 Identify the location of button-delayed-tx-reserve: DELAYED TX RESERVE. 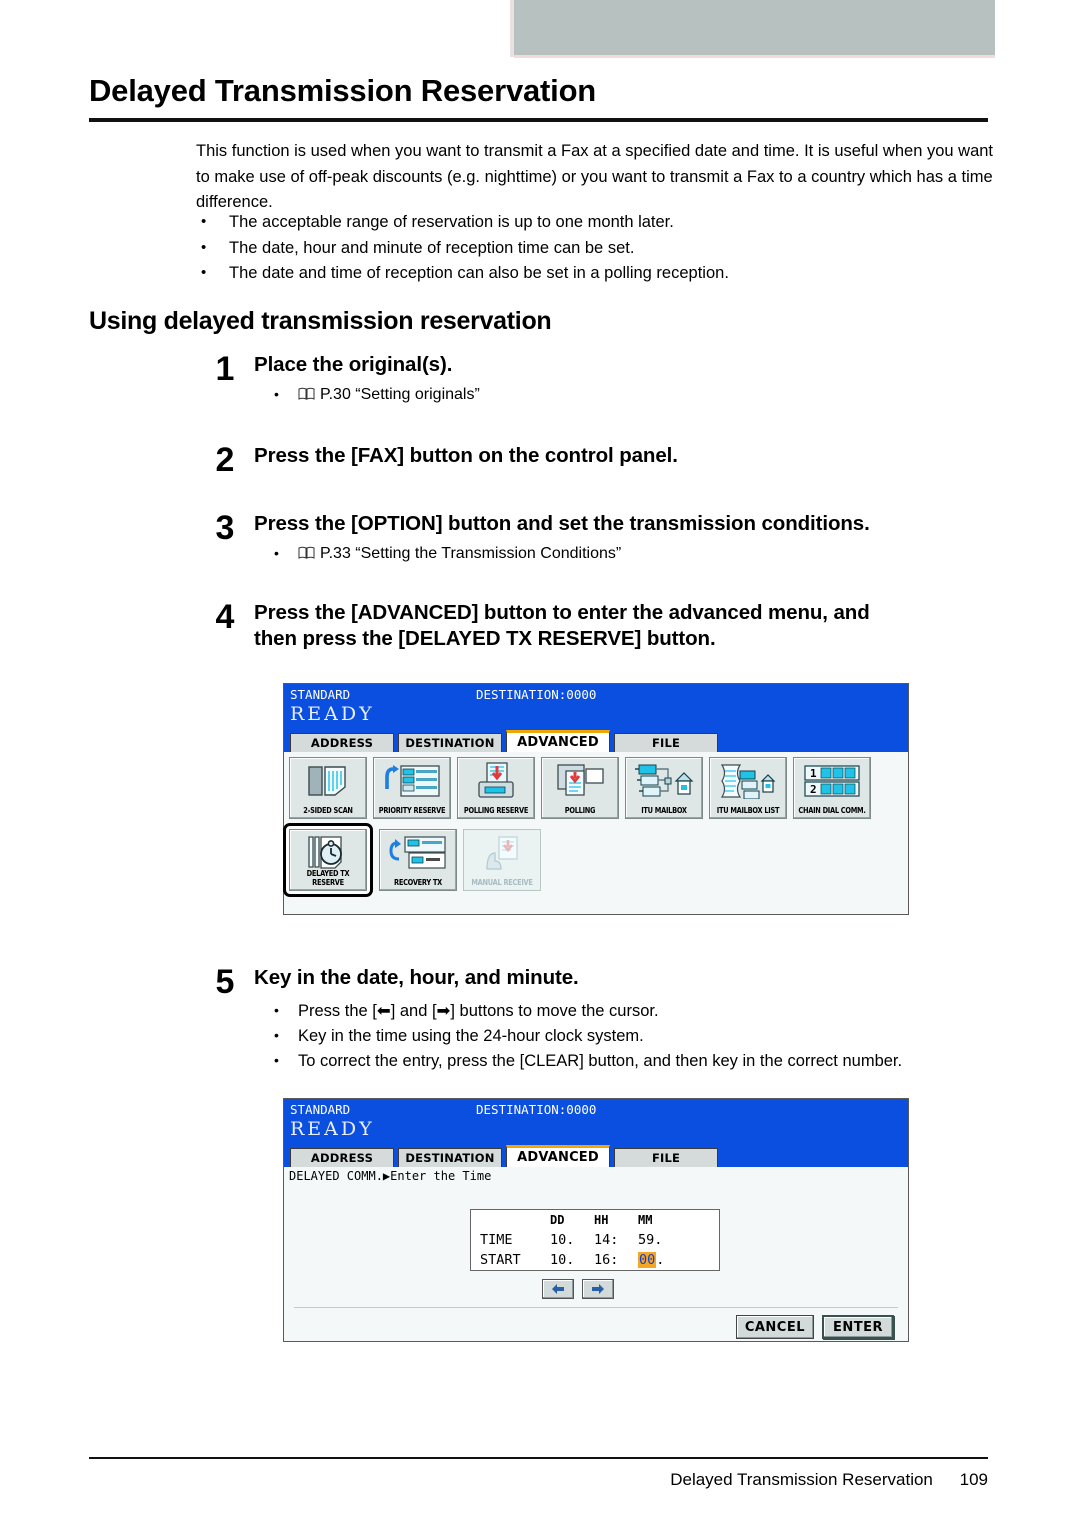
(328, 860).